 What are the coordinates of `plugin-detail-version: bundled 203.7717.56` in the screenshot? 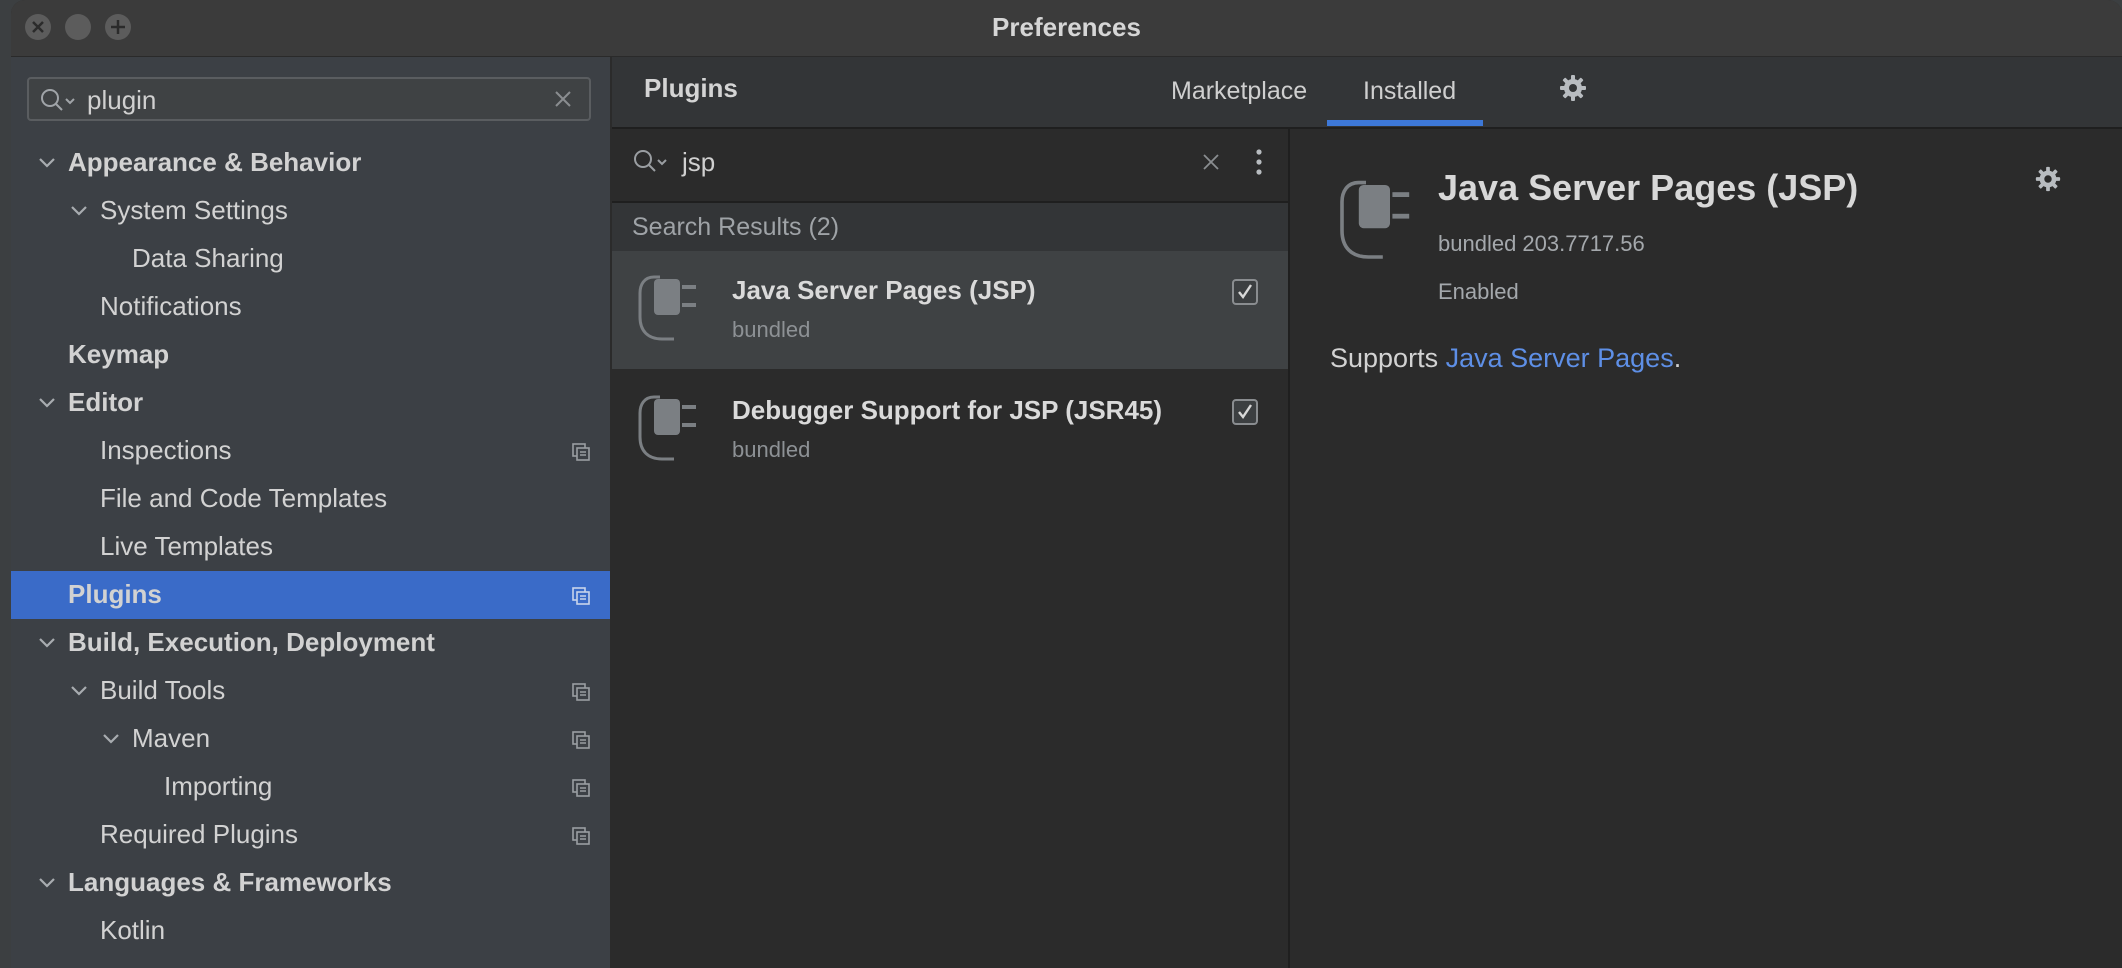 It's located at (1541, 243).